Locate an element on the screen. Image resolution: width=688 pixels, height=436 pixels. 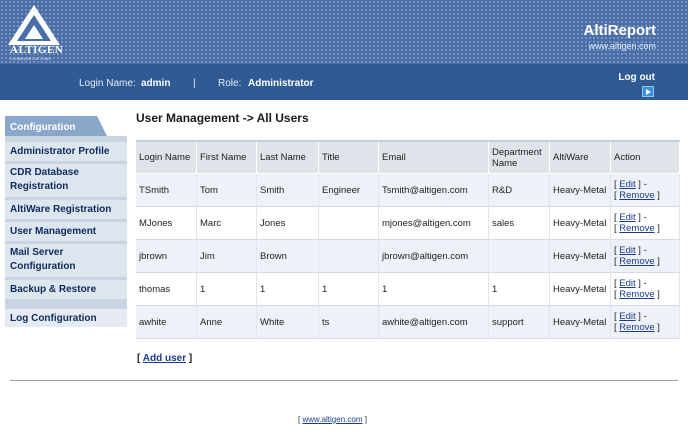
cell-department: R&D is located at coordinates (519, 190).